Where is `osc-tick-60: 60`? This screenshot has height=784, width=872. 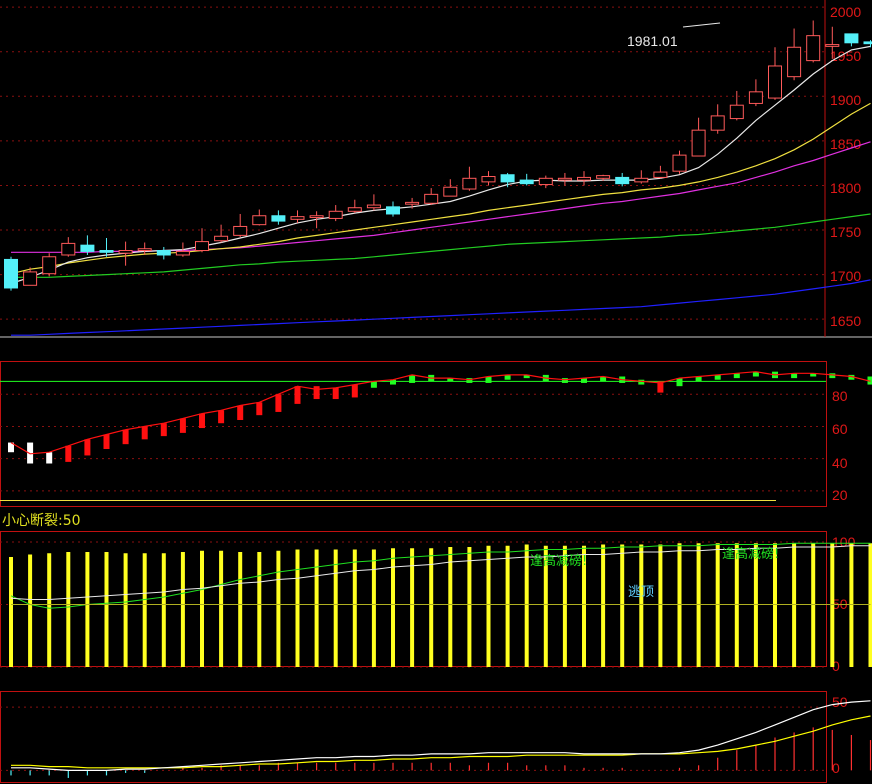
osc-tick-60: 60 is located at coordinates (840, 429).